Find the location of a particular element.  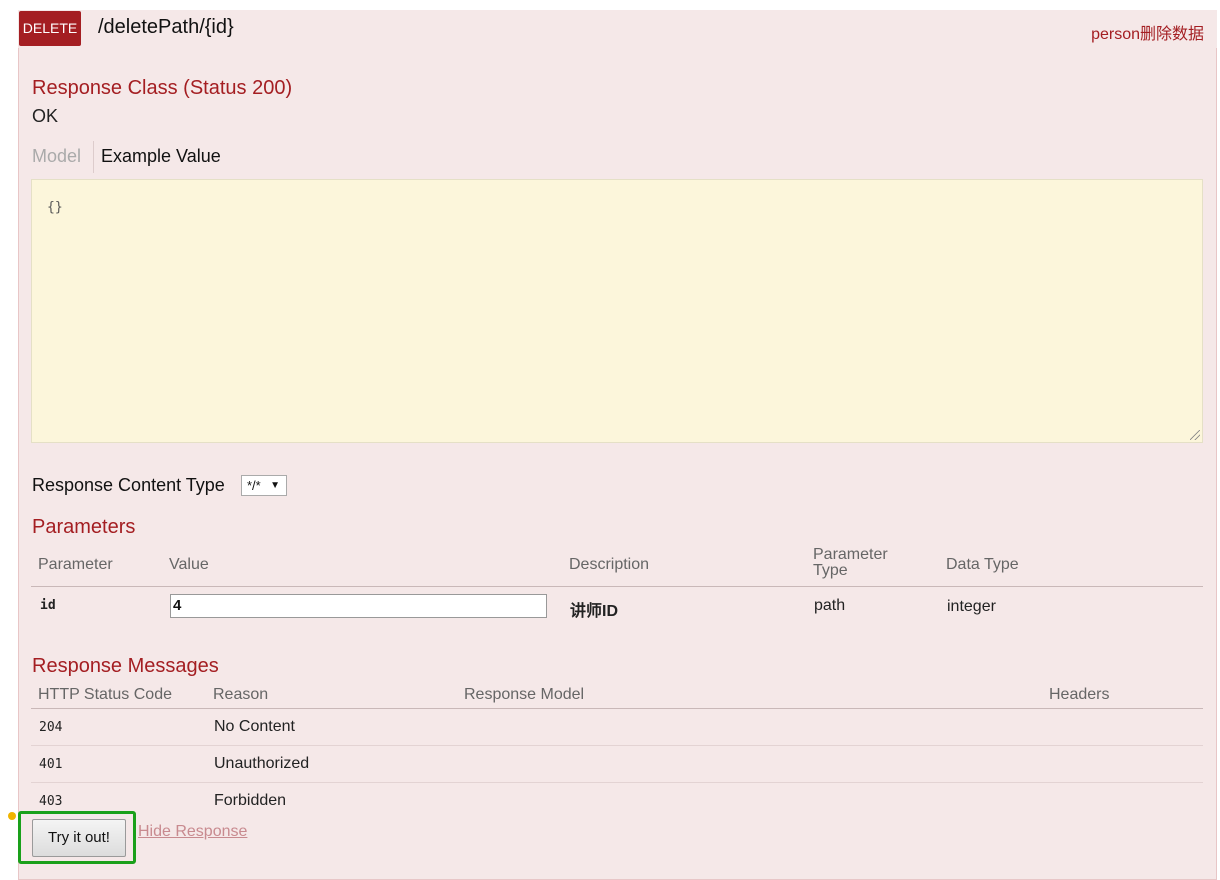

param-header-divider is located at coordinates (617, 586).